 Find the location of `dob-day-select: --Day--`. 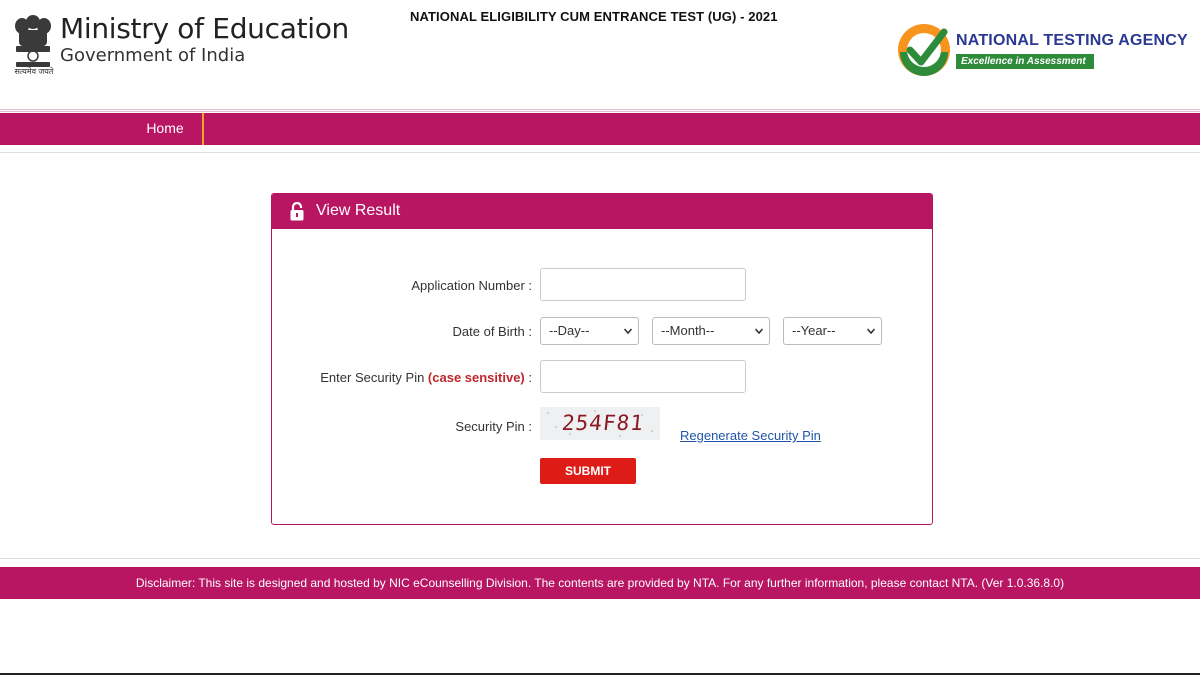

dob-day-select: --Day-- is located at coordinates (589, 331).